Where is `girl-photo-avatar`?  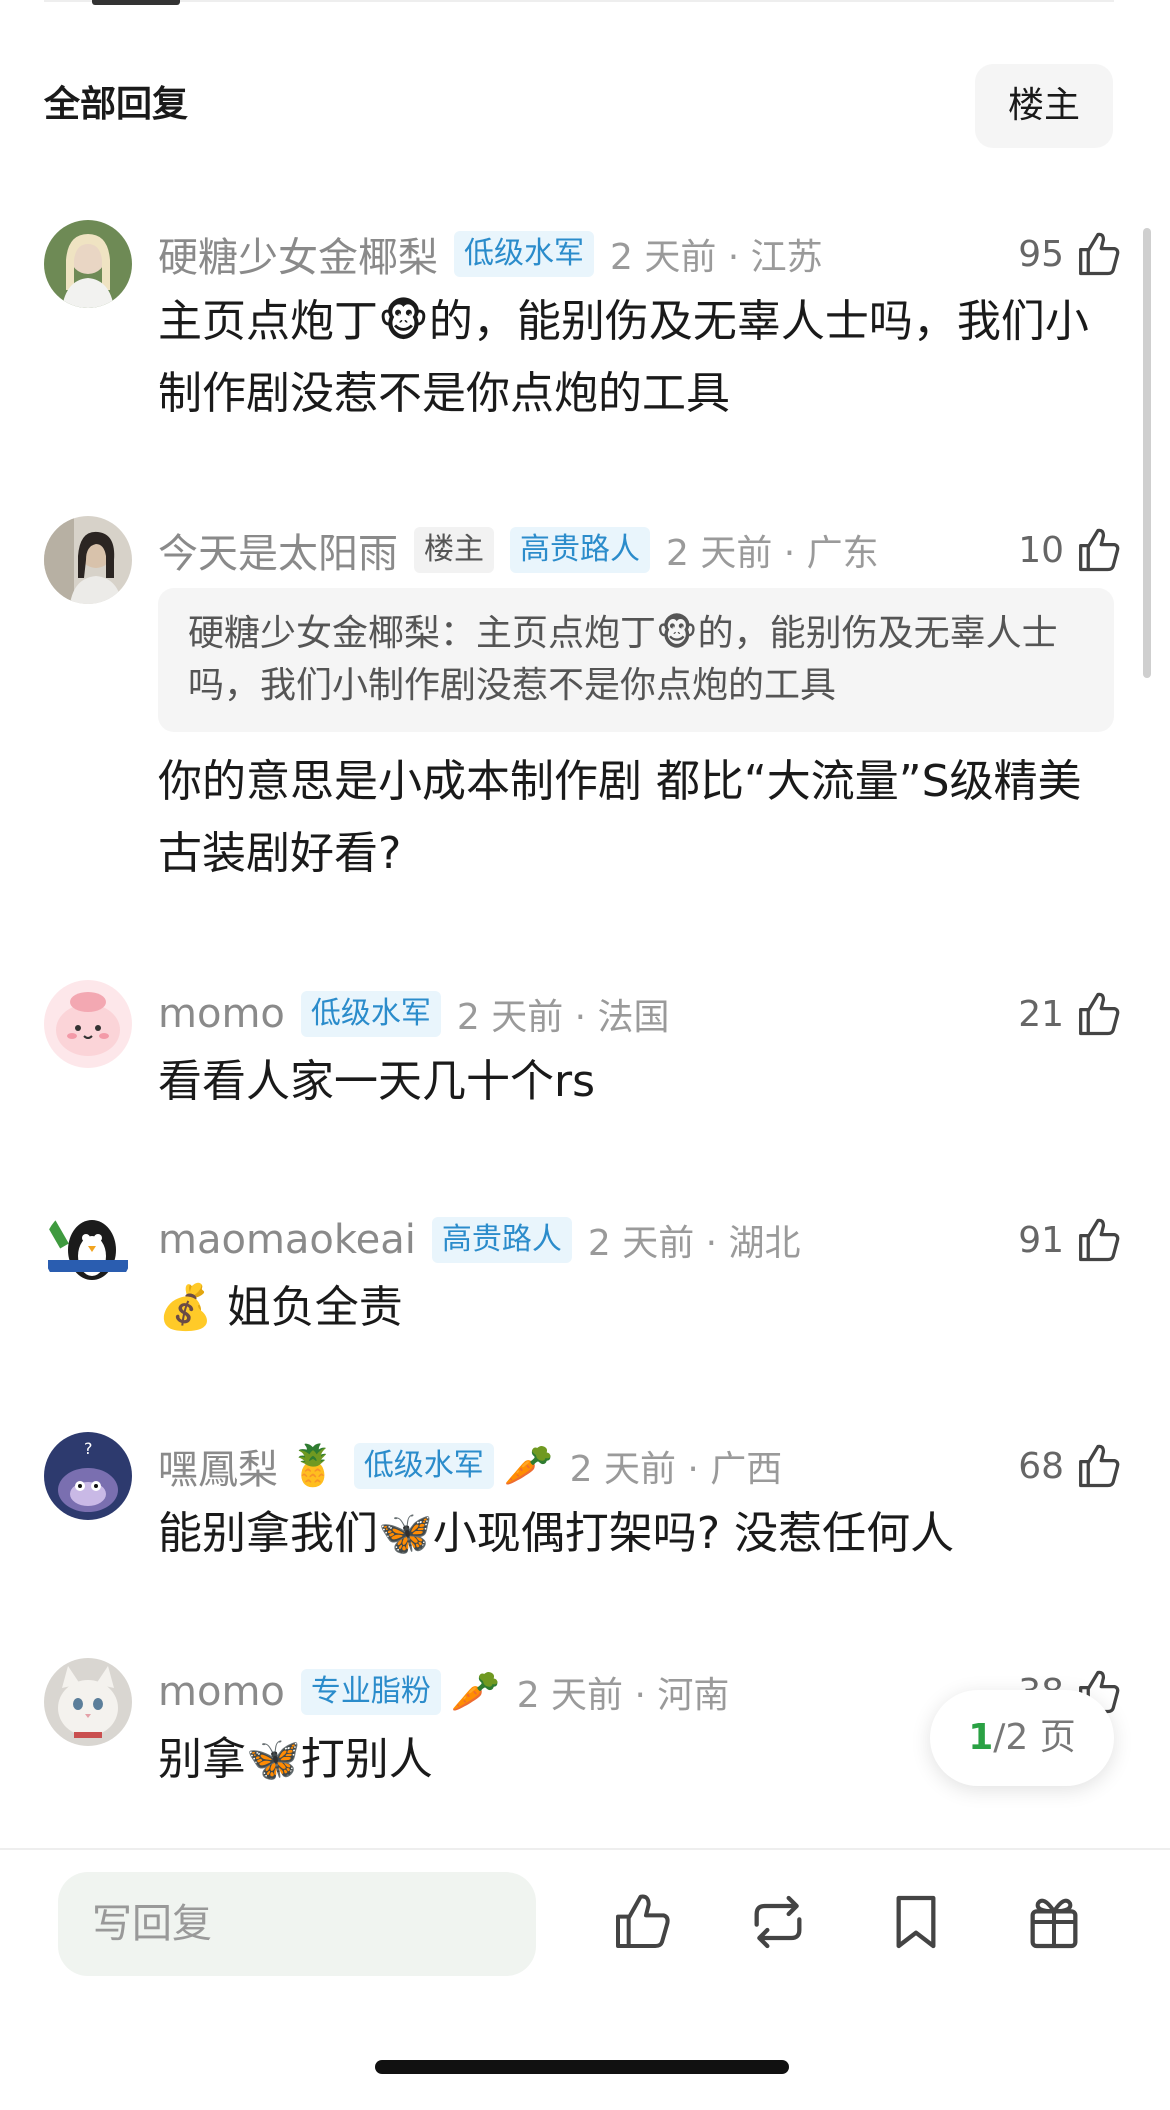 girl-photo-avatar is located at coordinates (88, 264).